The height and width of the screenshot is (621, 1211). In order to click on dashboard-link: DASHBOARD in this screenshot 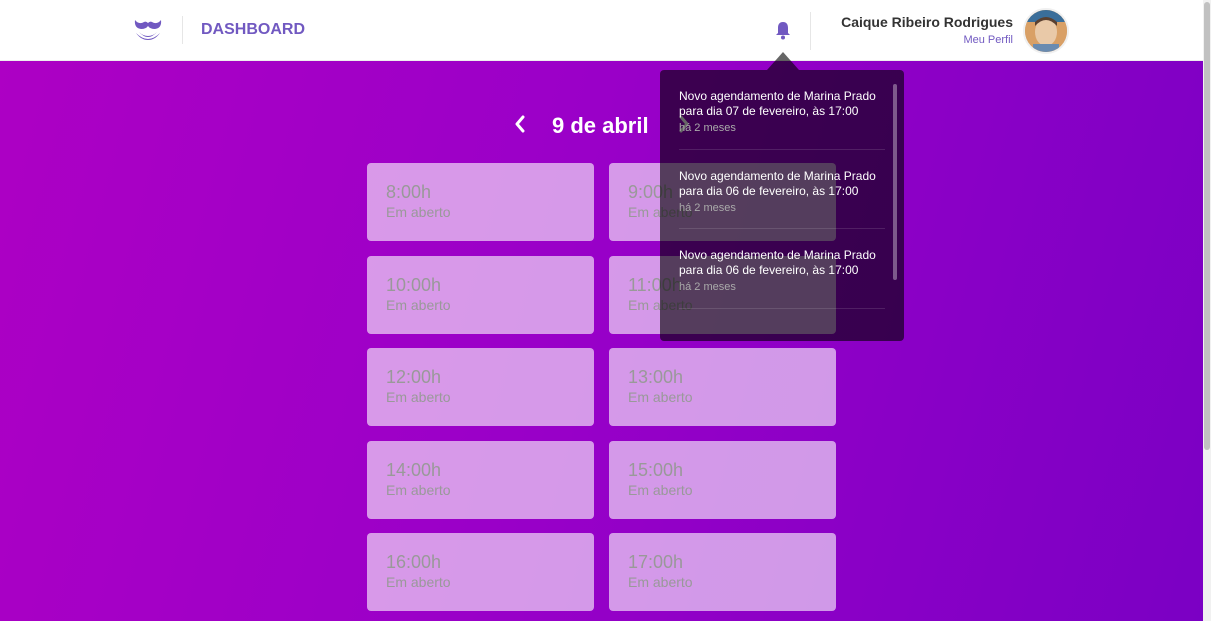, I will do `click(253, 30)`.